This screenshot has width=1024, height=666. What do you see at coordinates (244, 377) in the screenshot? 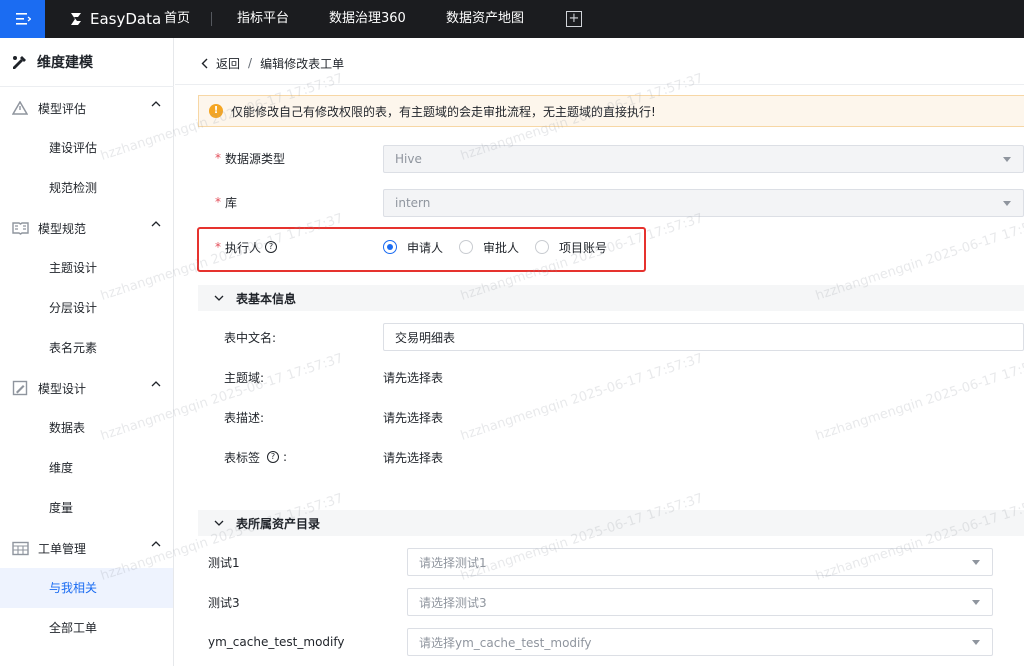
I see `domain-label: 主题域:` at bounding box center [244, 377].